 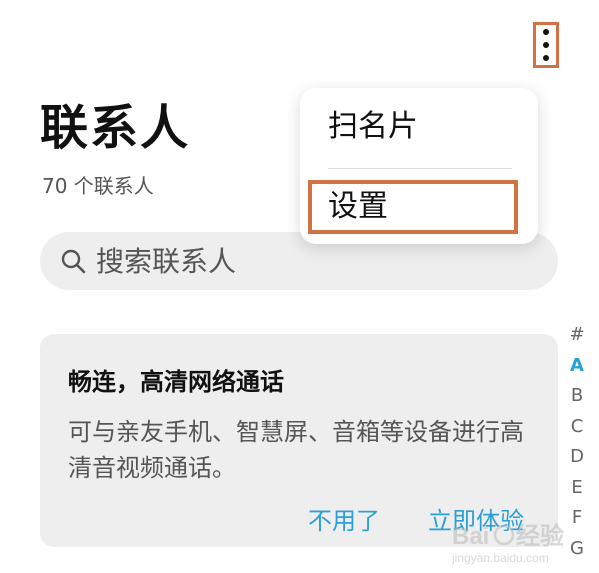 I want to click on more-options-button, so click(x=546, y=45).